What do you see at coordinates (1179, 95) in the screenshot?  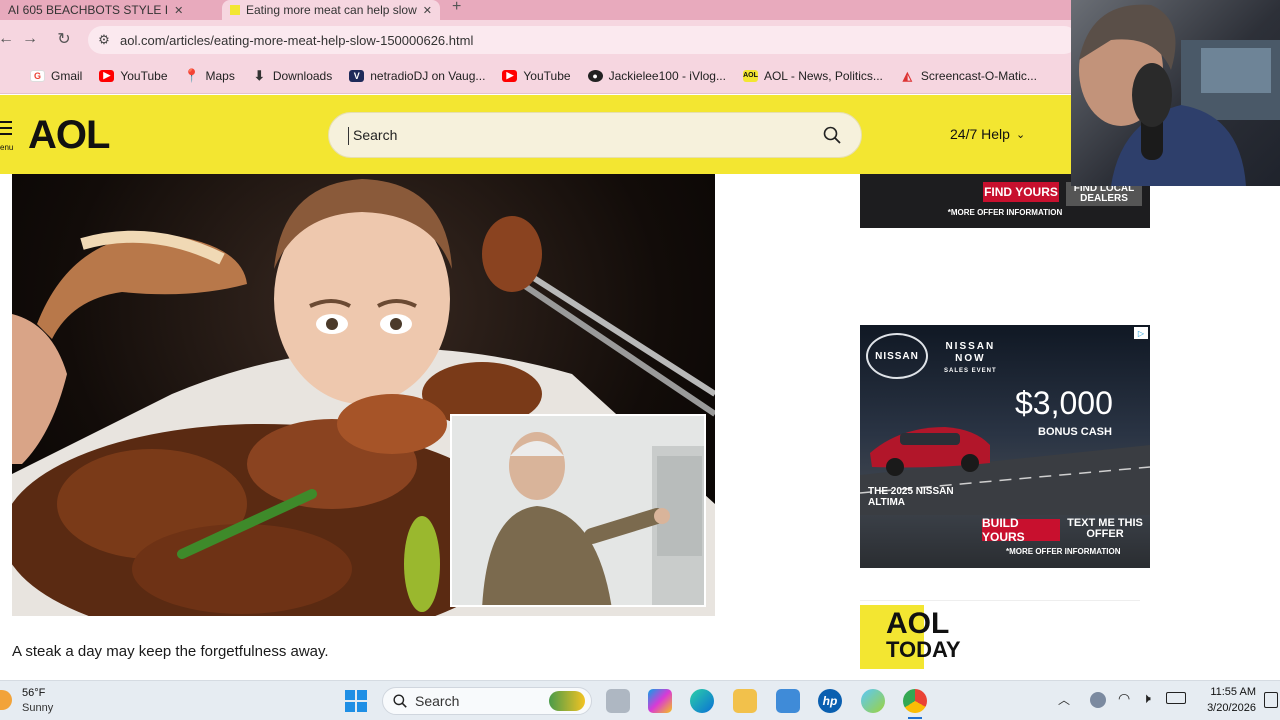 I see `webcam-person` at bounding box center [1179, 95].